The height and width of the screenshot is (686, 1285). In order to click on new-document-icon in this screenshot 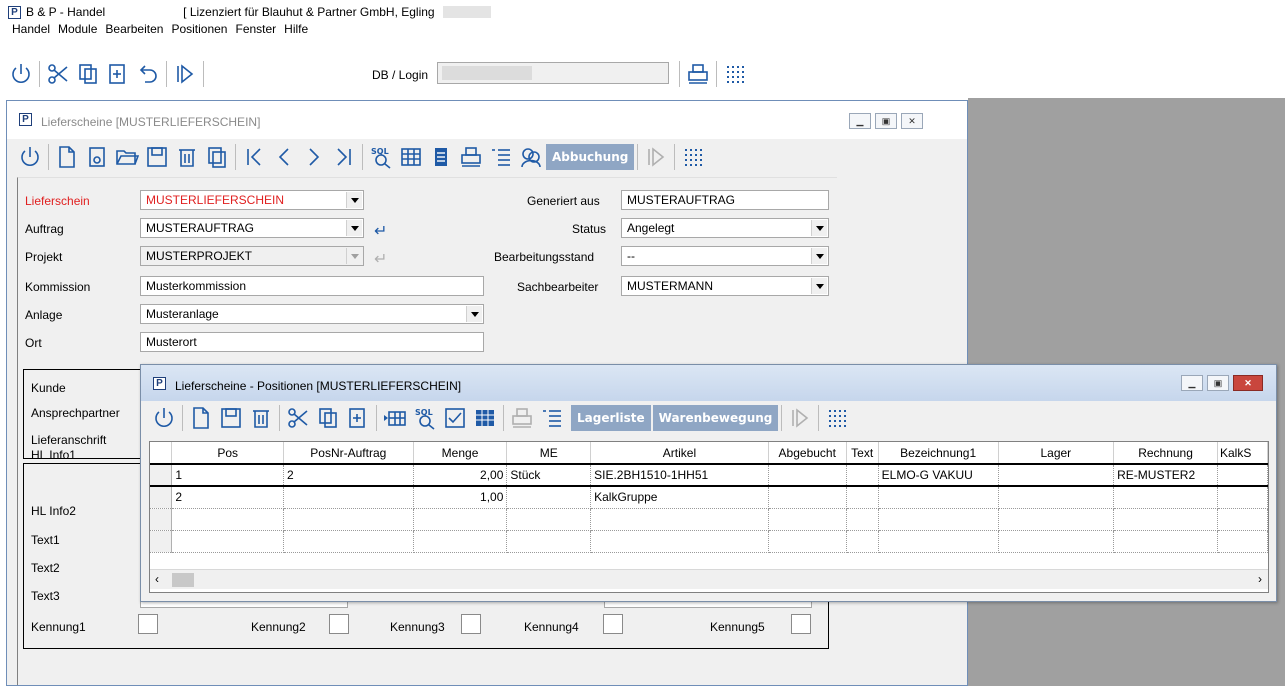, I will do `click(67, 157)`.